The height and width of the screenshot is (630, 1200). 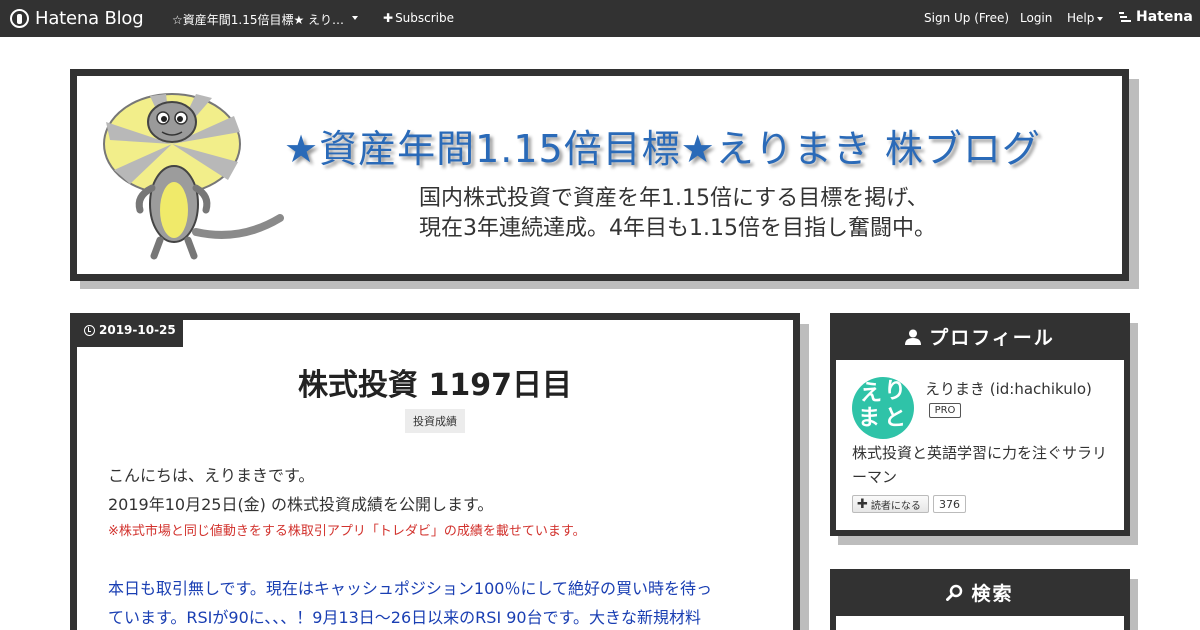 What do you see at coordinates (435, 382) in the screenshot?
I see `article-title: 株式投資 1197日目` at bounding box center [435, 382].